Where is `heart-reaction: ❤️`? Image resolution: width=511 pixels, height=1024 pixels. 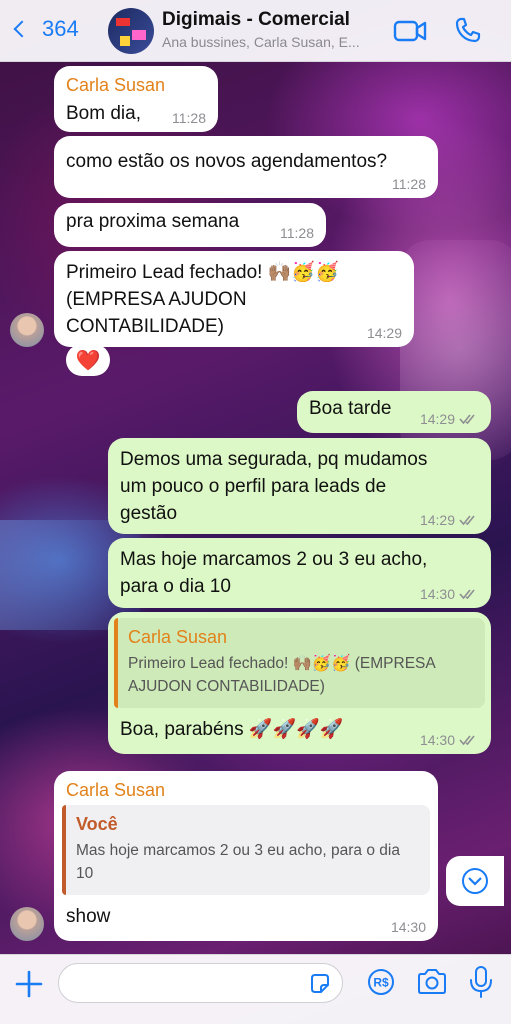
heart-reaction: ❤️ is located at coordinates (88, 360).